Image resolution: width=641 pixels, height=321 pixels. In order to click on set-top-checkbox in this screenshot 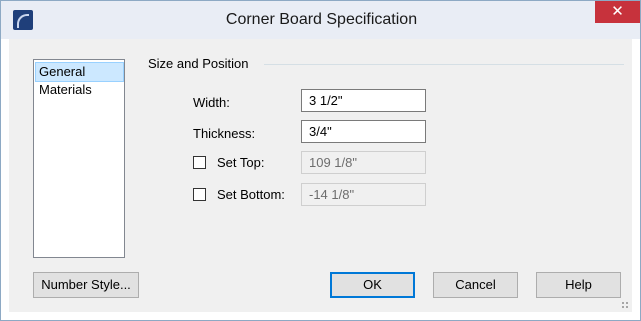, I will do `click(199, 162)`.